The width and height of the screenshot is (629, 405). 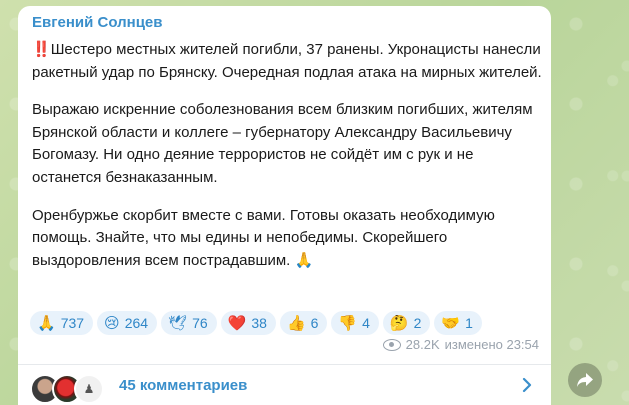 What do you see at coordinates (391, 344) in the screenshot?
I see `eye-icon` at bounding box center [391, 344].